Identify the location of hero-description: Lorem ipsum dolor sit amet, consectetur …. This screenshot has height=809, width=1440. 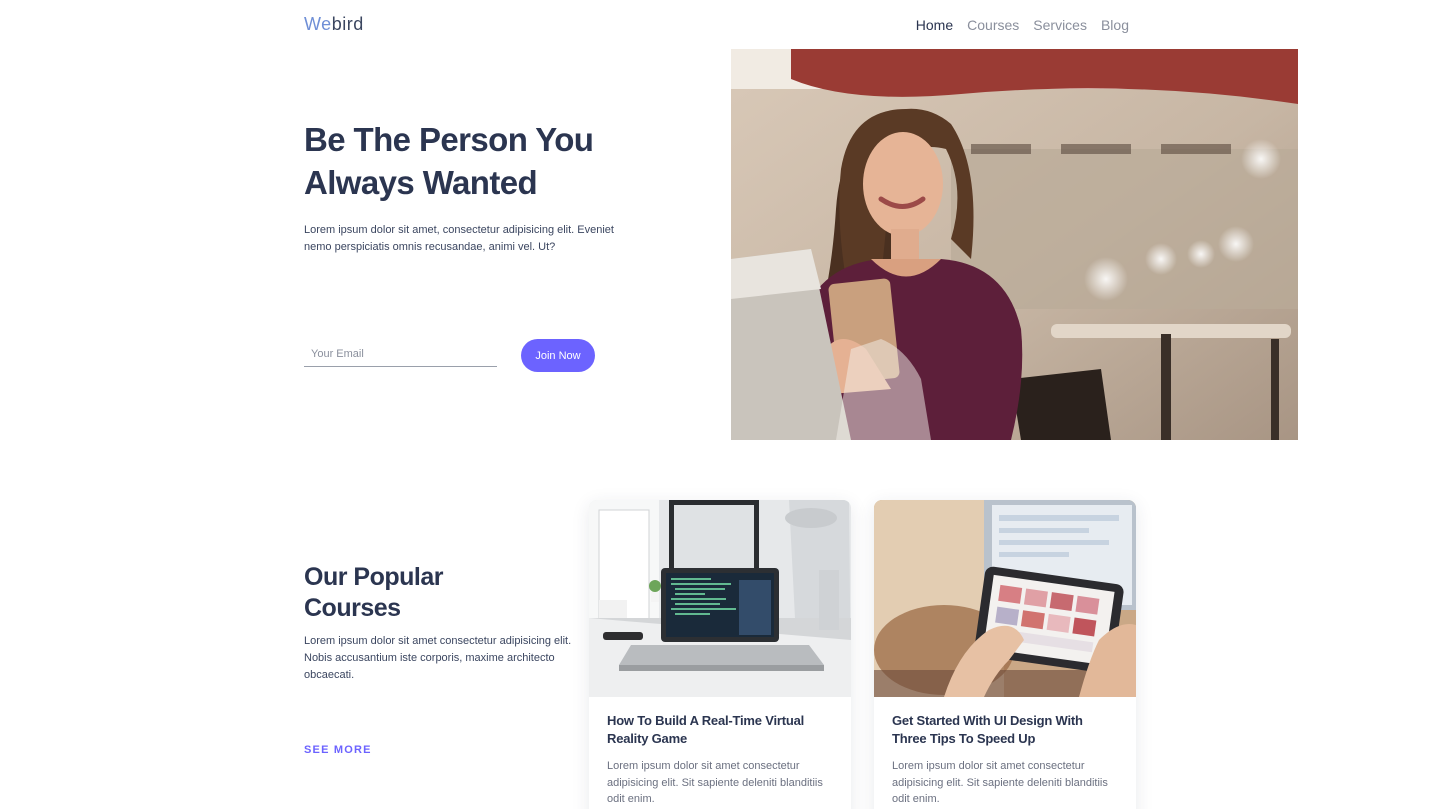
(459, 238).